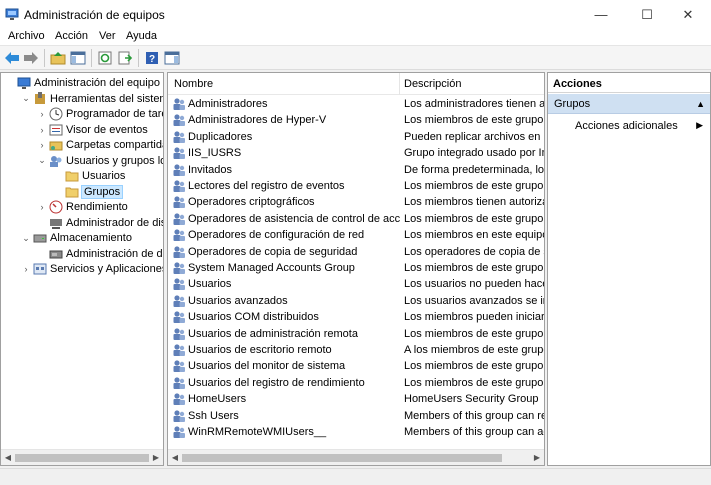  I want to click on tree-item: Usuarios, so click(89, 176).